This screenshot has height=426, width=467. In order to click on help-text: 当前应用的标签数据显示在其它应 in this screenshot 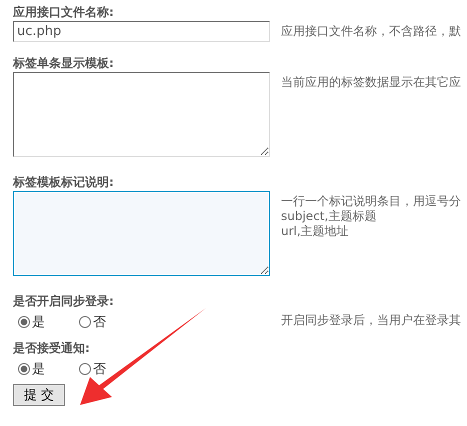, I will do `click(371, 82)`.